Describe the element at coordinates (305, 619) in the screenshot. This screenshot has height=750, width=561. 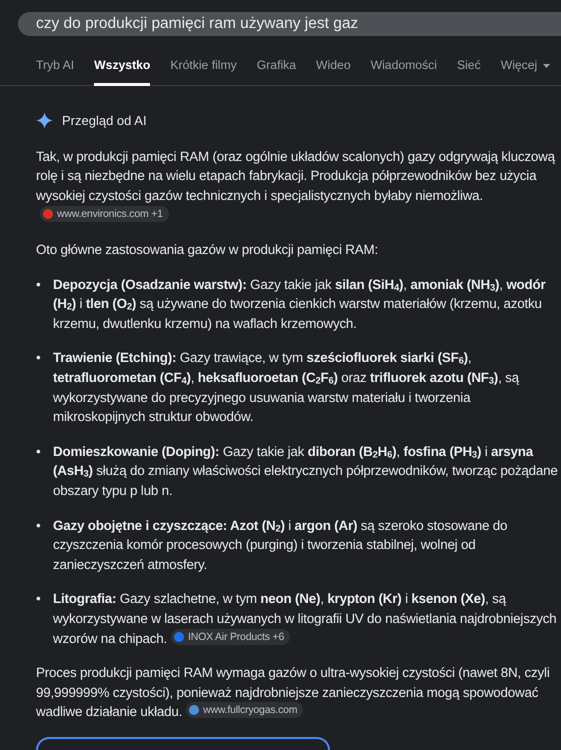
I see `bullet-item: Litografia: Gazy szlachetne, w tym neon (Ne), krypton (Kr) i ksenon (Xe), są wykorzystywane w laserach używanych w litografii UV do naświetlania najdrobniejszych wzorów na chipach. INOX Air Products +6` at that location.